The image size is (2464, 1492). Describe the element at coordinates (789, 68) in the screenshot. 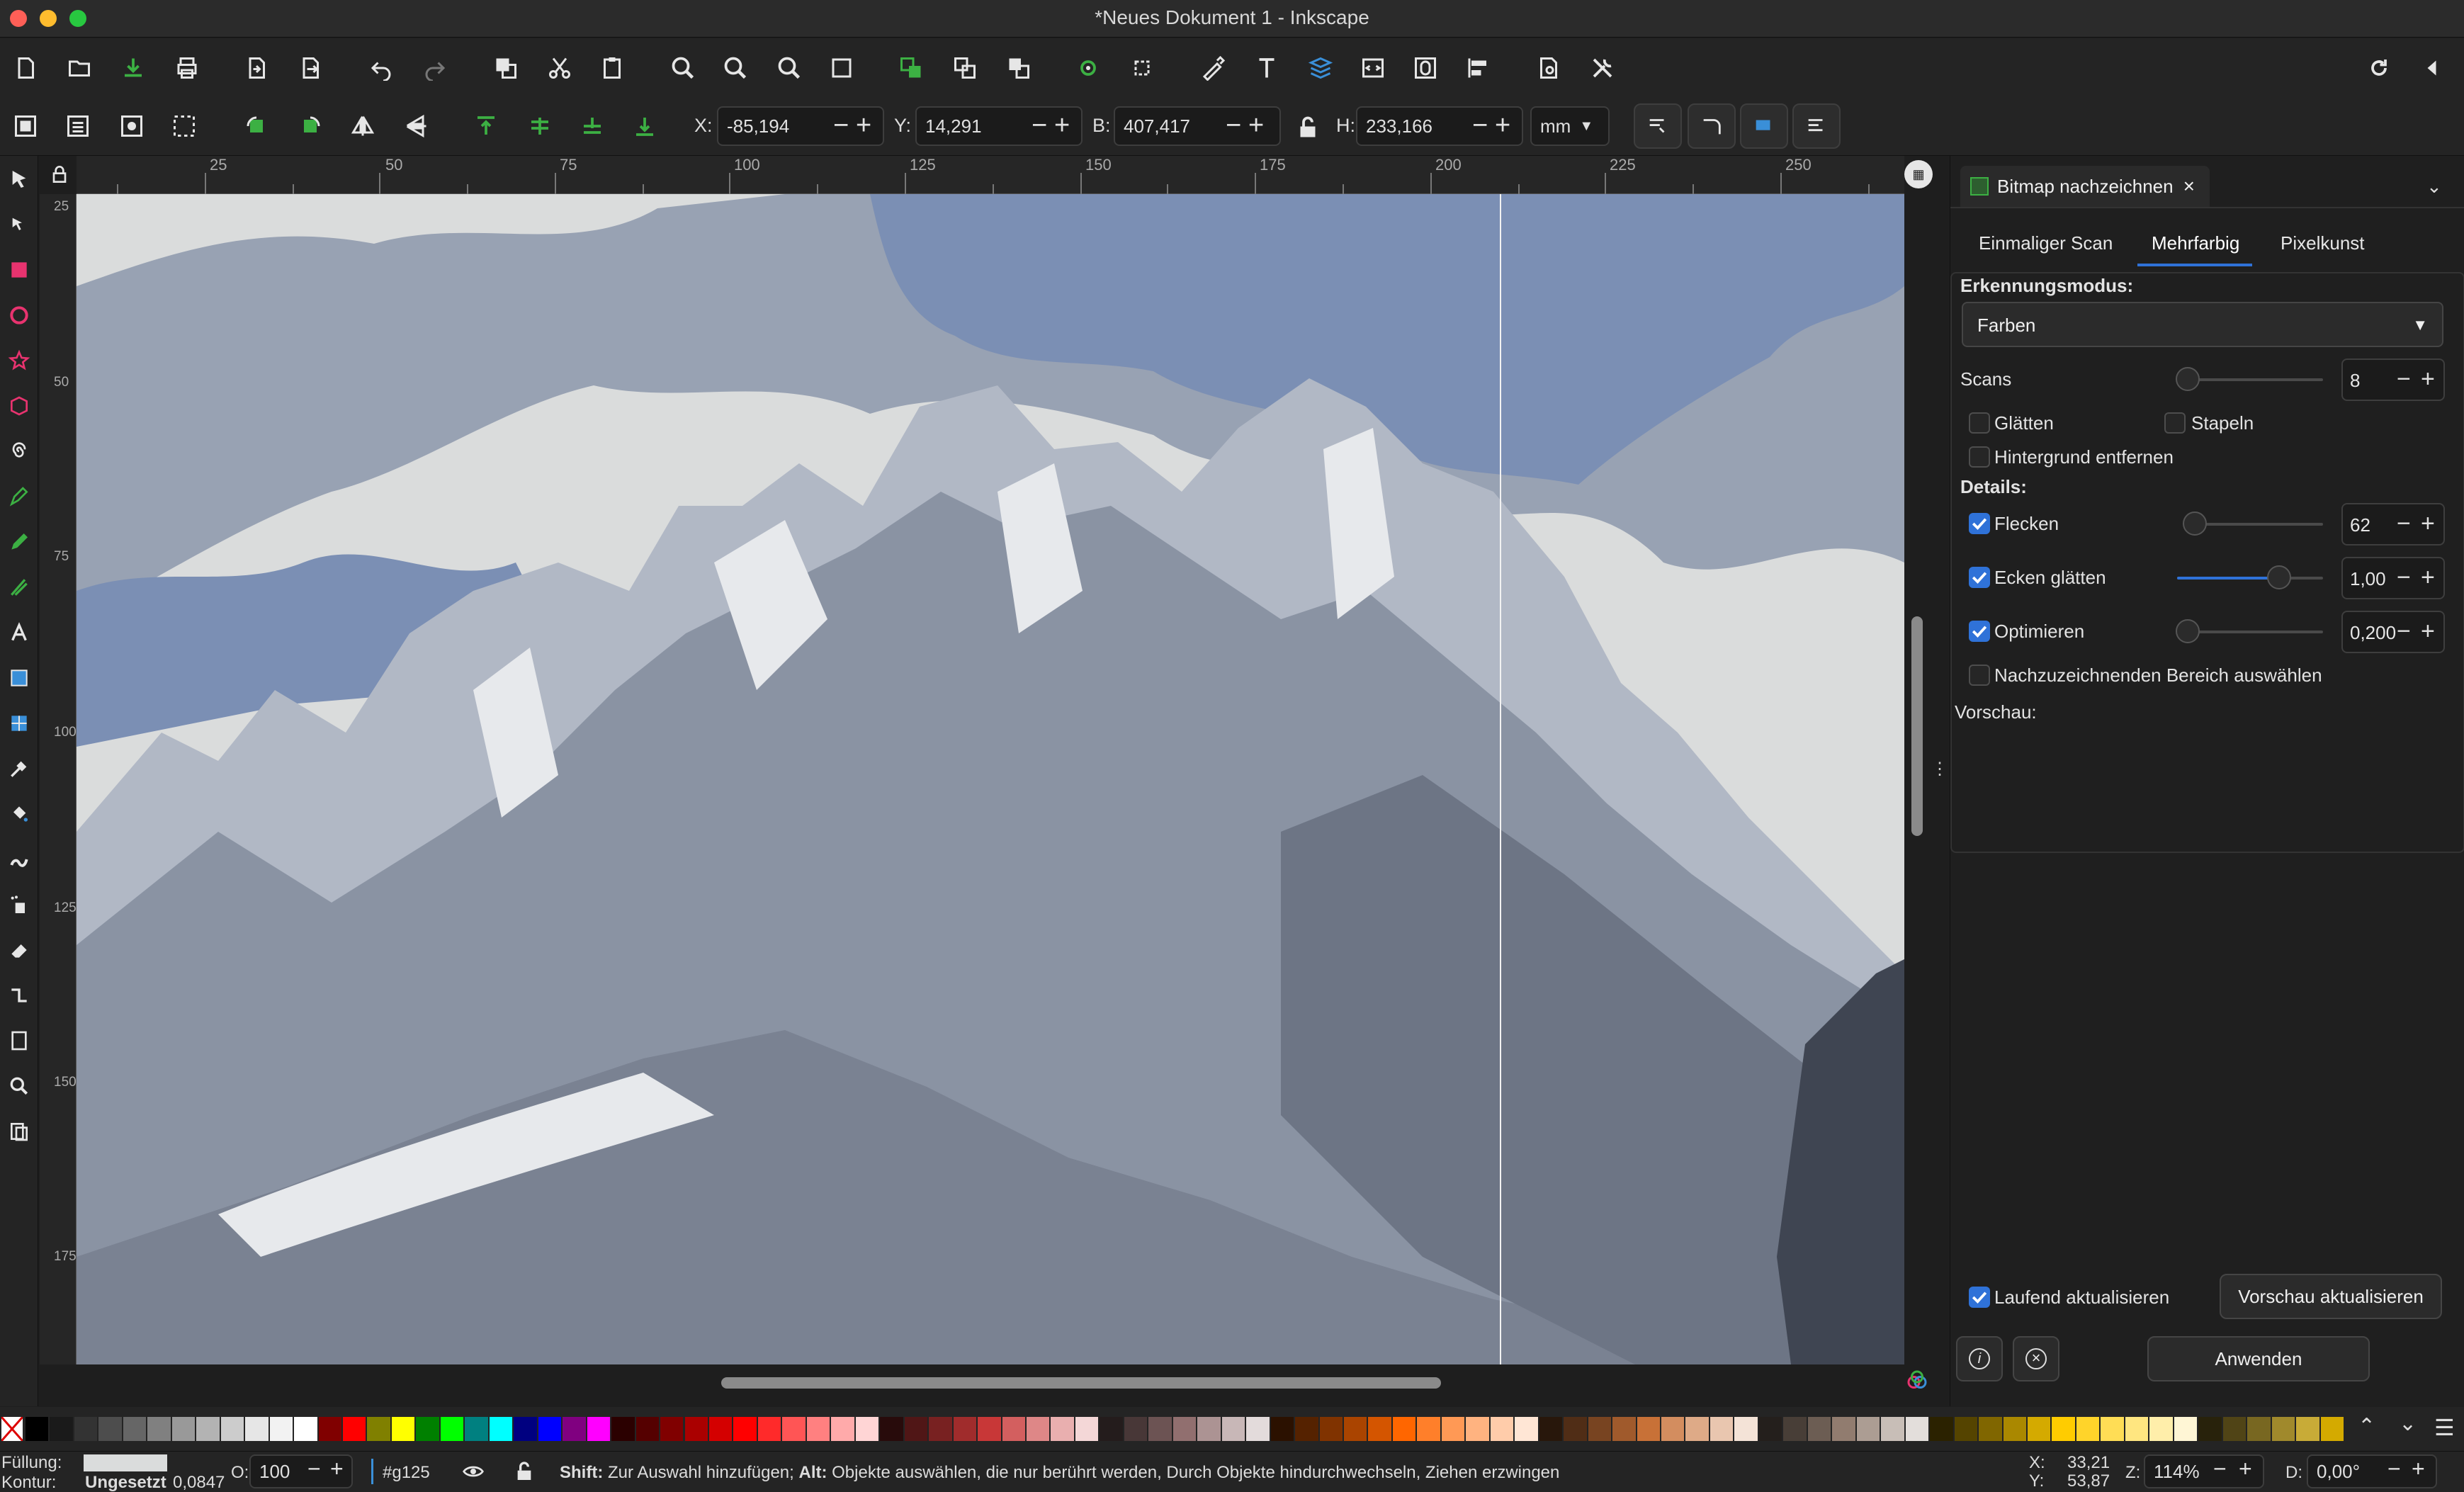

I see `zoom-page-icon` at that location.